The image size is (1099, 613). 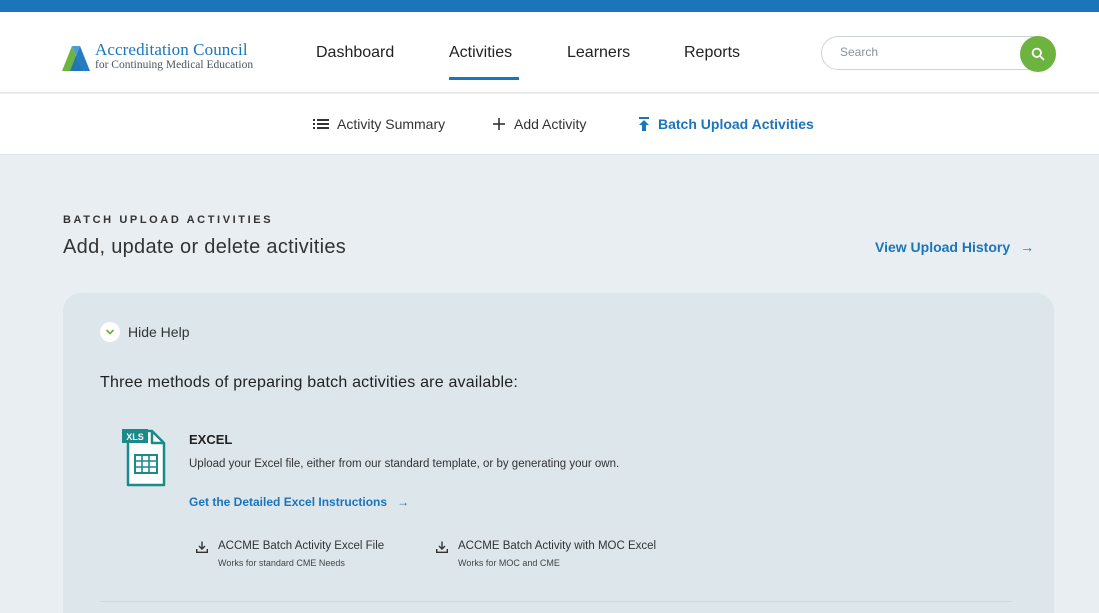 I want to click on subnav-batch-upload-label: Batch Upload Activities, so click(x=736, y=124).